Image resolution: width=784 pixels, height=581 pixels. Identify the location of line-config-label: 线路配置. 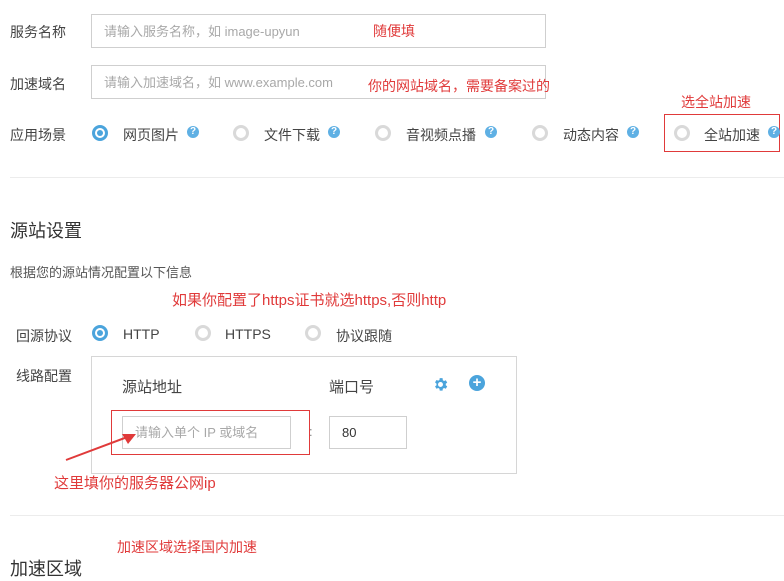
(44, 376).